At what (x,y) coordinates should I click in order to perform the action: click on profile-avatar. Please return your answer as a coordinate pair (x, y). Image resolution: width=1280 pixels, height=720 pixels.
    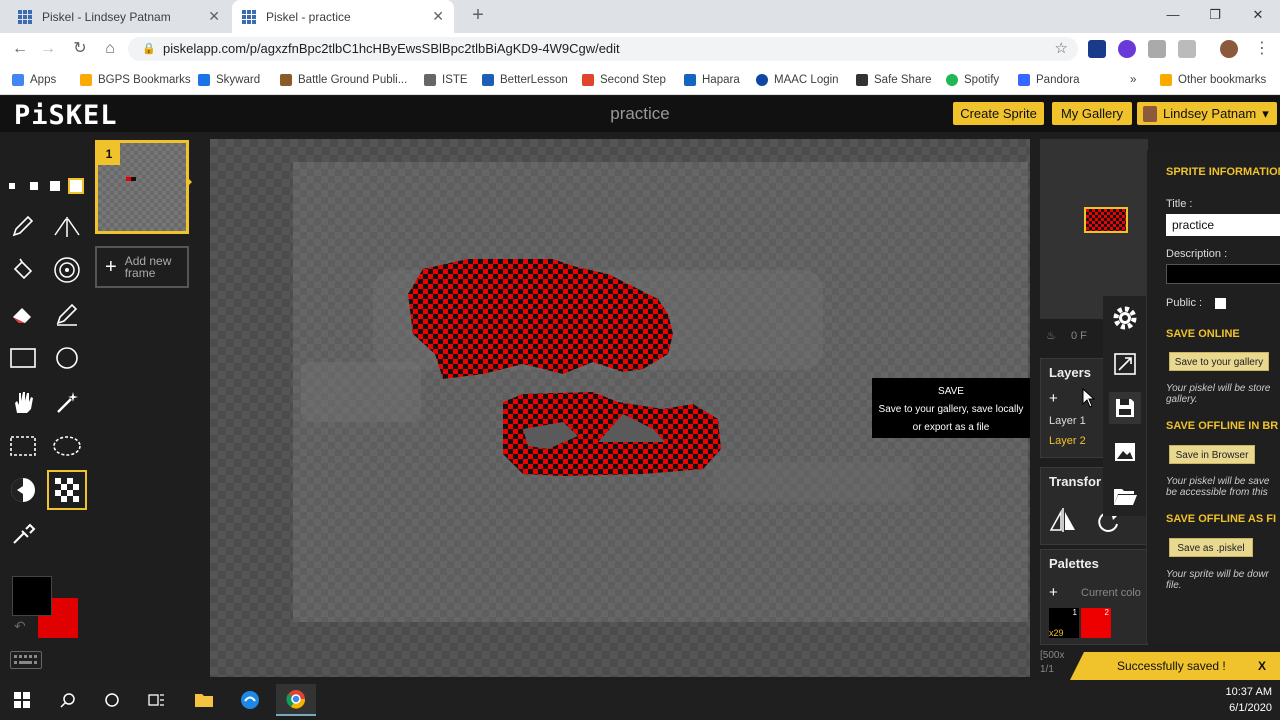
    Looking at the image, I should click on (1229, 49).